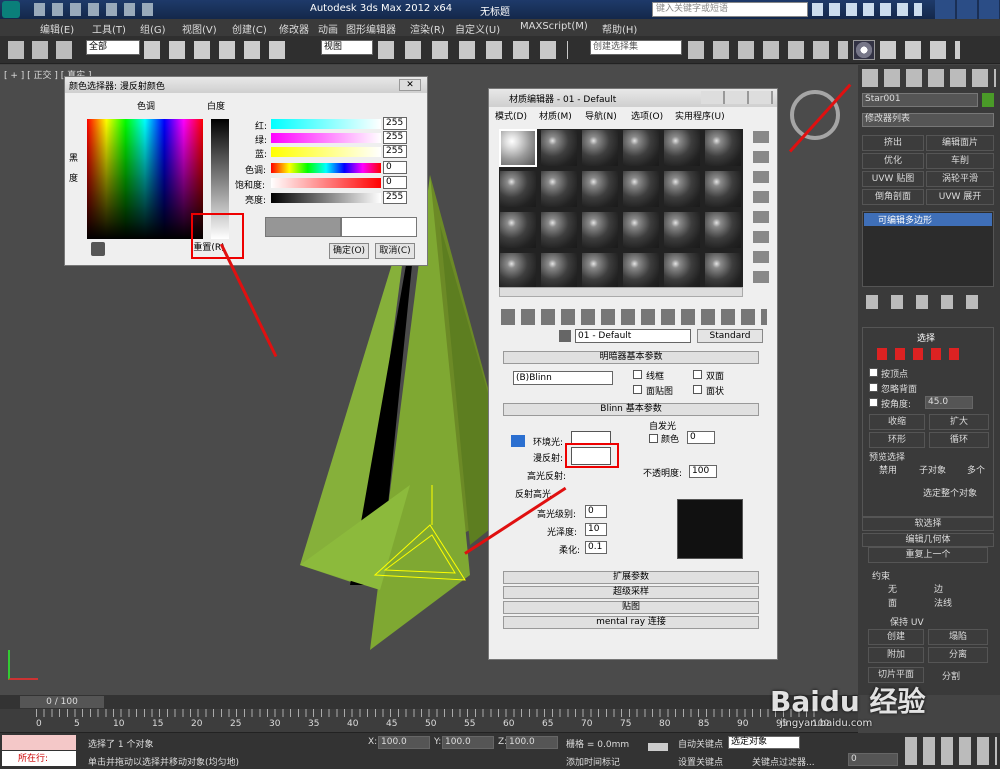 This screenshot has height=769, width=1000. Describe the element at coordinates (596, 511) in the screenshot. I see `spec-level-value: 0` at that location.